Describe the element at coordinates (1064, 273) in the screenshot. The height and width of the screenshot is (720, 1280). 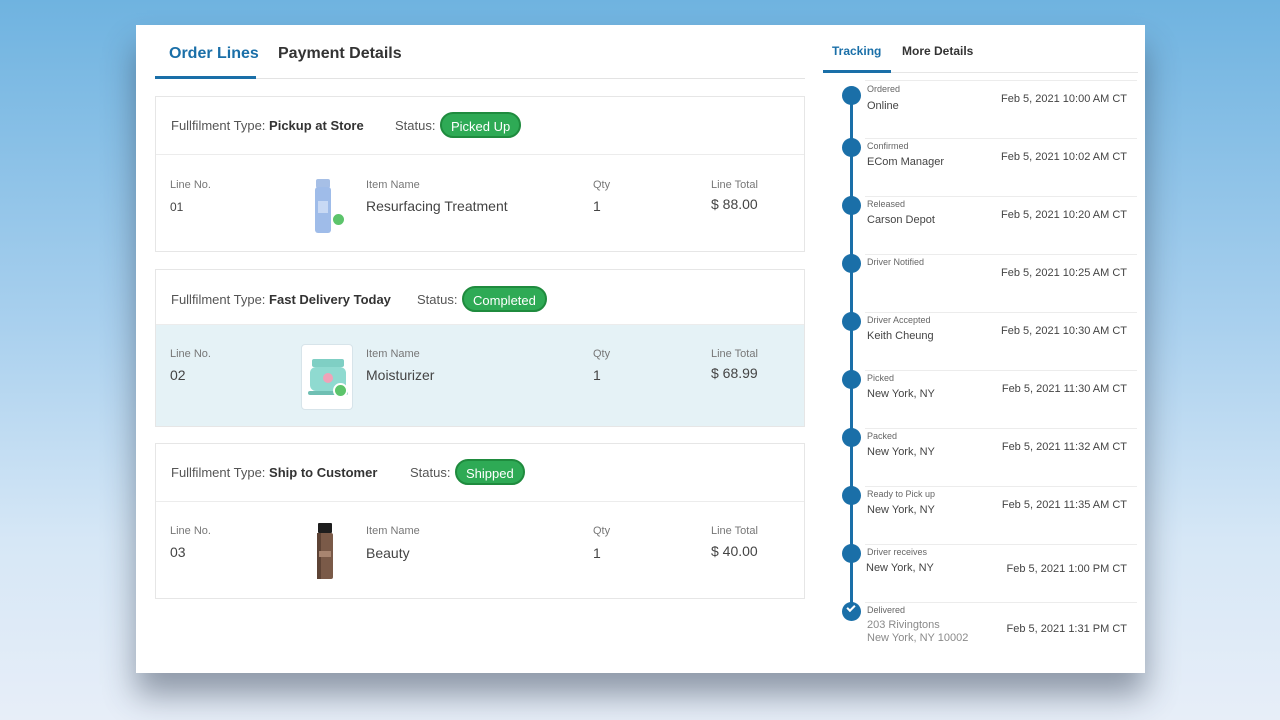
I see `step-time: Feb 5, 2021 10:25 AM CT` at that location.